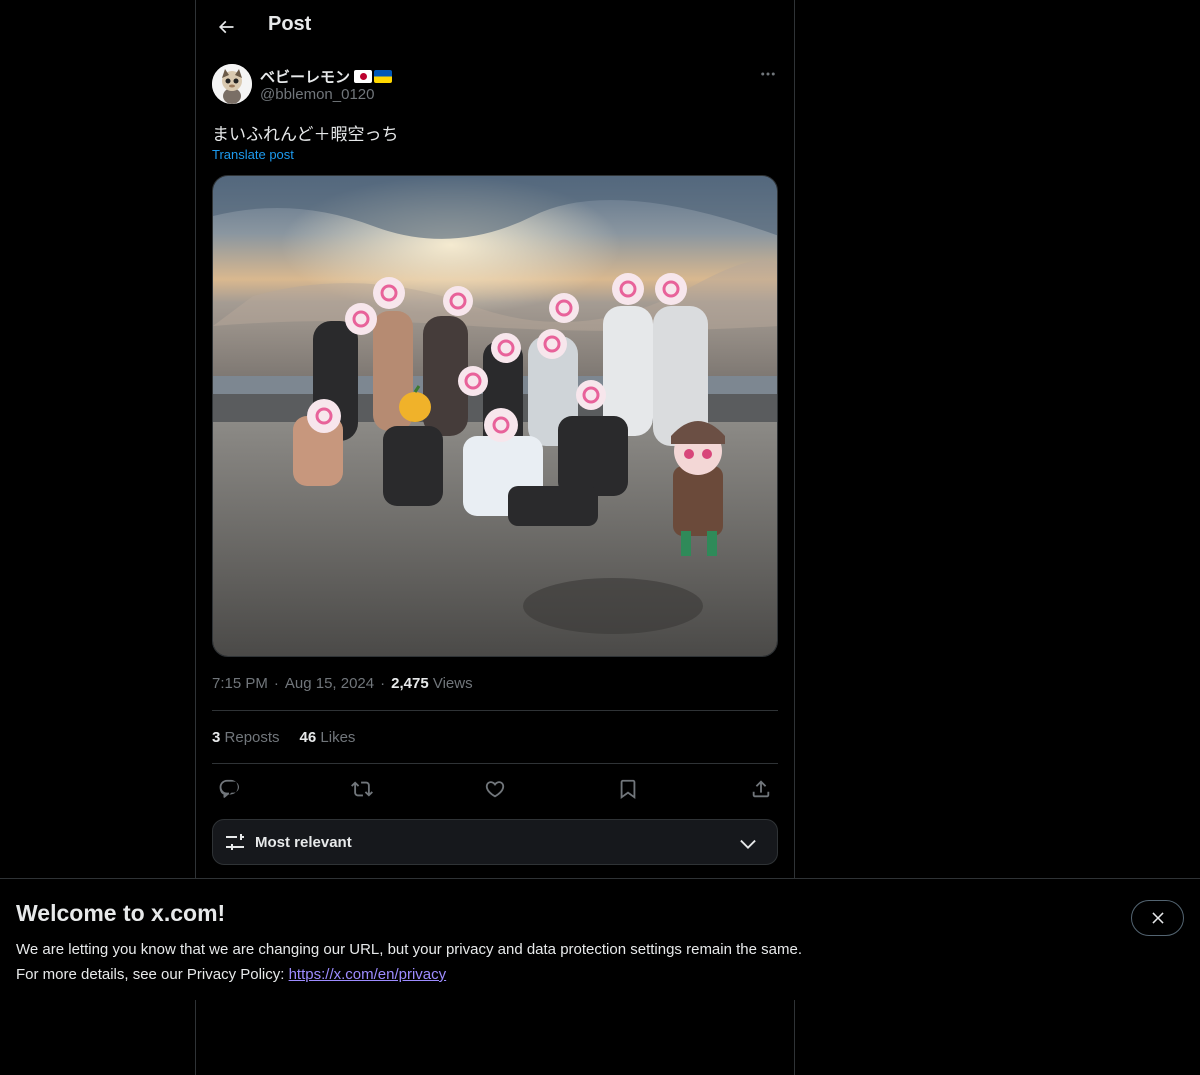 The image size is (1200, 1075). I want to click on arrow-left-icon, so click(226, 27).